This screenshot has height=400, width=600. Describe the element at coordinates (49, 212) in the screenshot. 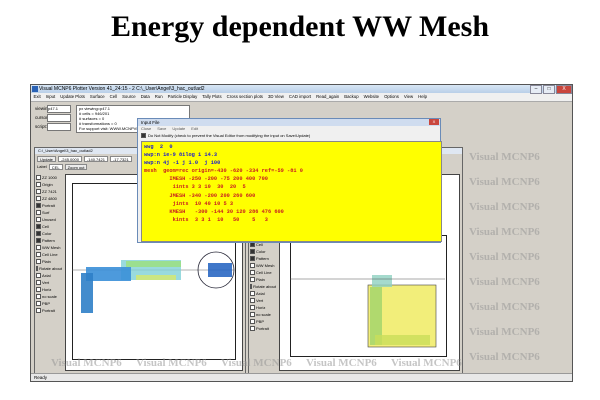

I see `side-option: Surf` at that location.